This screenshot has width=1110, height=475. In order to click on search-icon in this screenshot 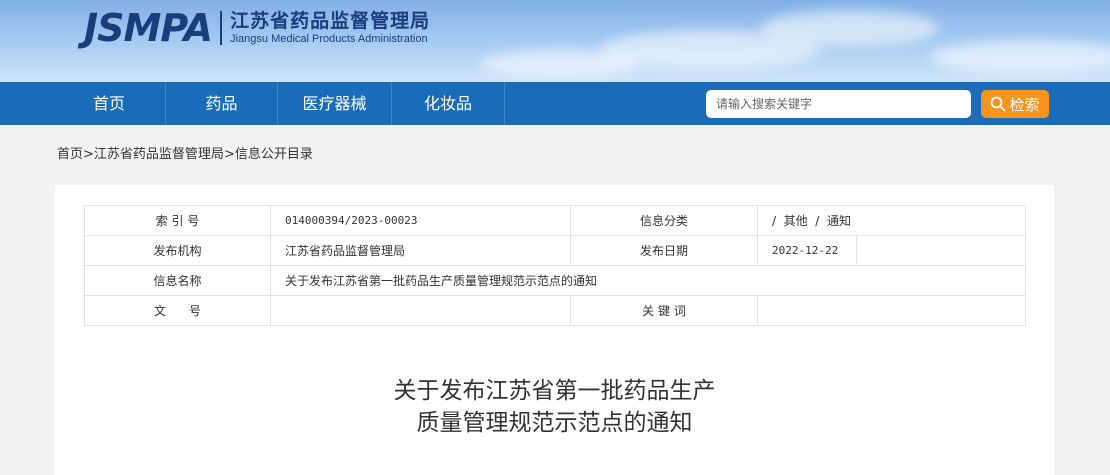, I will do `click(998, 104)`.